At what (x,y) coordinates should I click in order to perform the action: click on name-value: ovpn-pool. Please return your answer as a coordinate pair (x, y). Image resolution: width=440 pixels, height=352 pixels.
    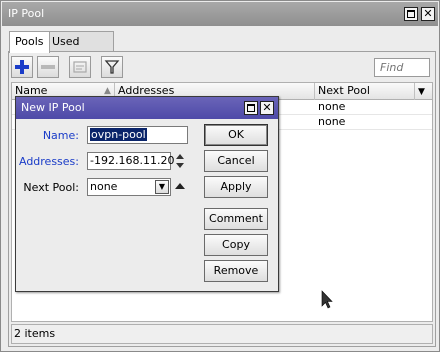
    Looking at the image, I should click on (118, 134).